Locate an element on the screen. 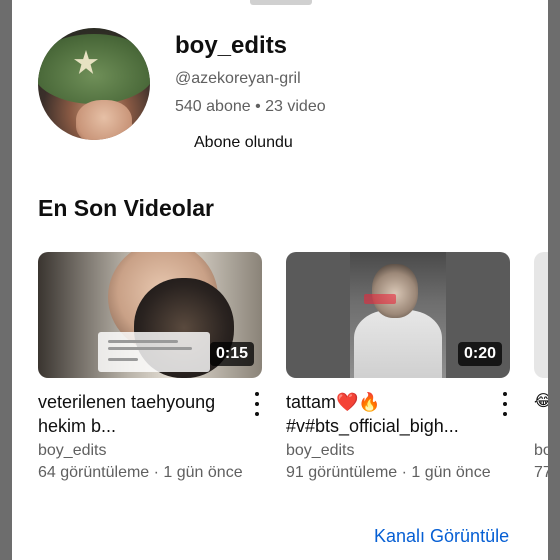 The width and height of the screenshot is (560, 560). backdrop-left is located at coordinates (6, 280).